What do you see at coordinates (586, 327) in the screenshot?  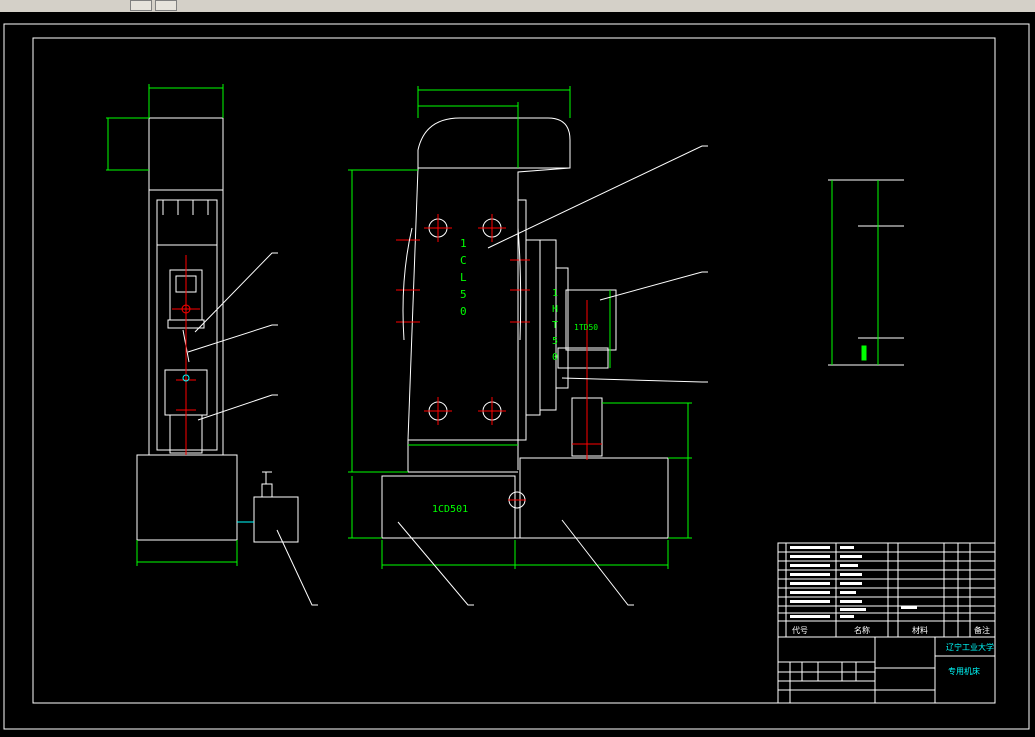 I see `head-small-label: 1TD50` at bounding box center [586, 327].